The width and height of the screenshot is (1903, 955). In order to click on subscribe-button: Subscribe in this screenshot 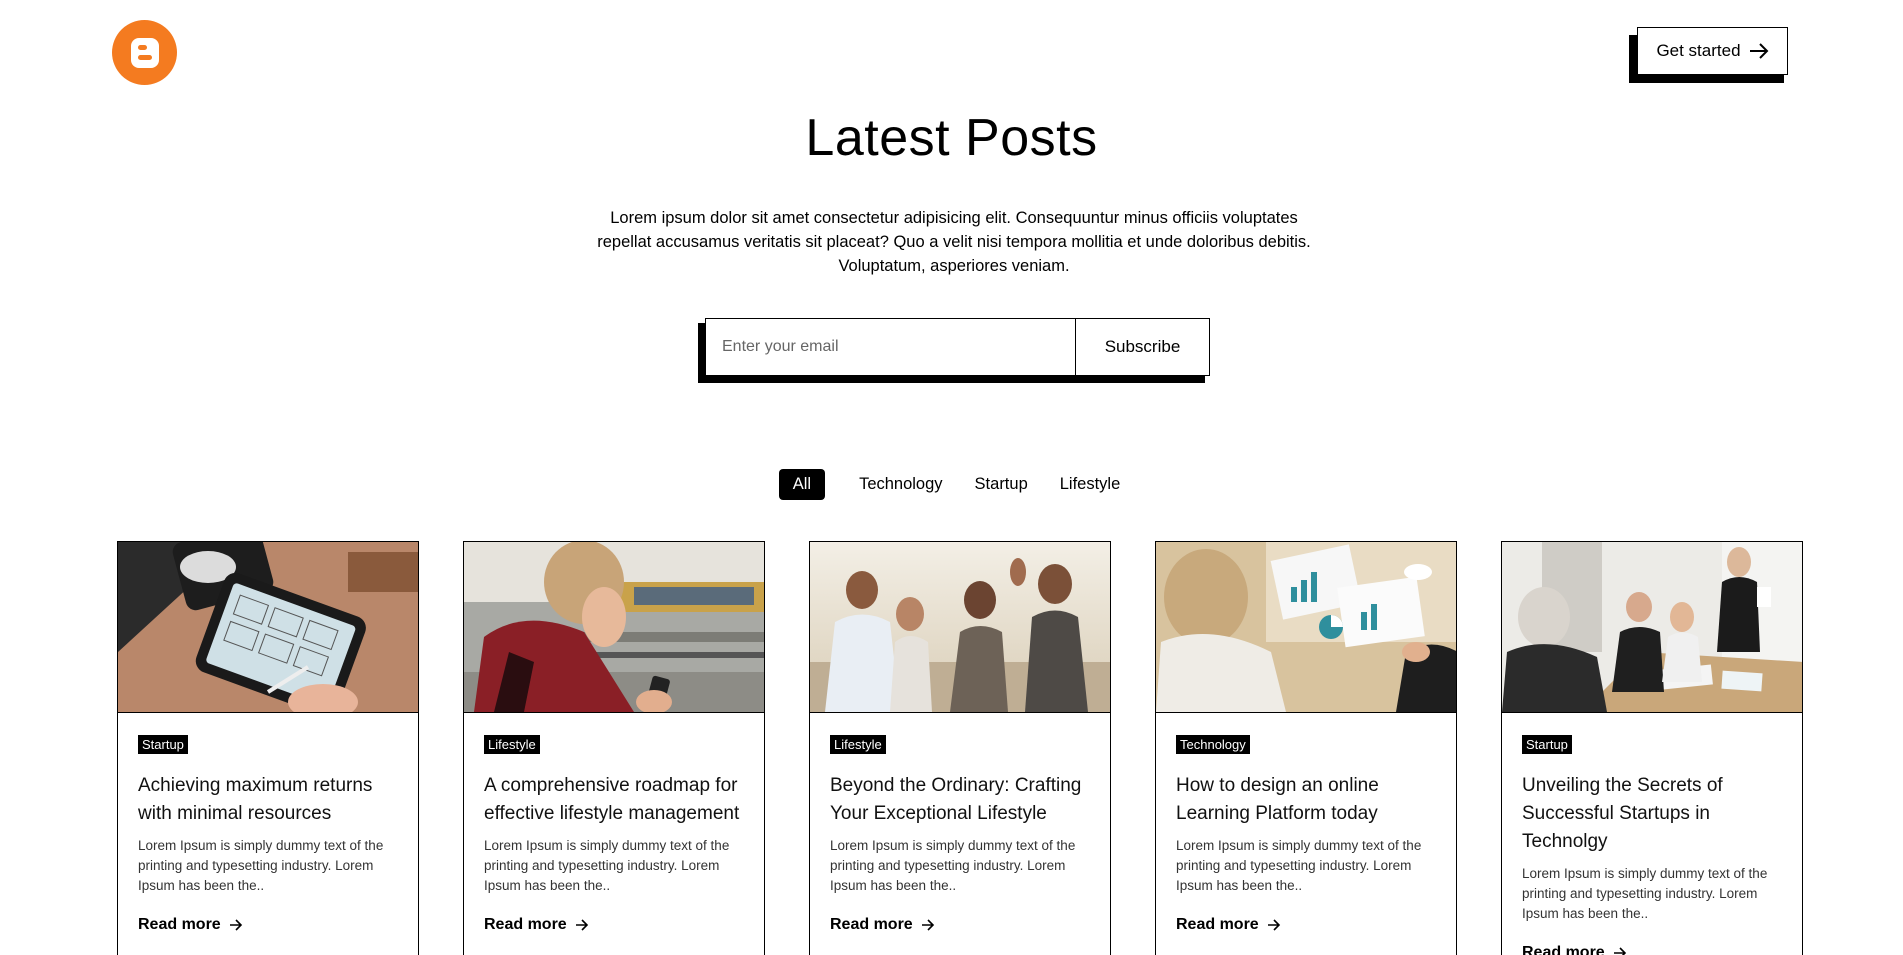, I will do `click(1142, 347)`.